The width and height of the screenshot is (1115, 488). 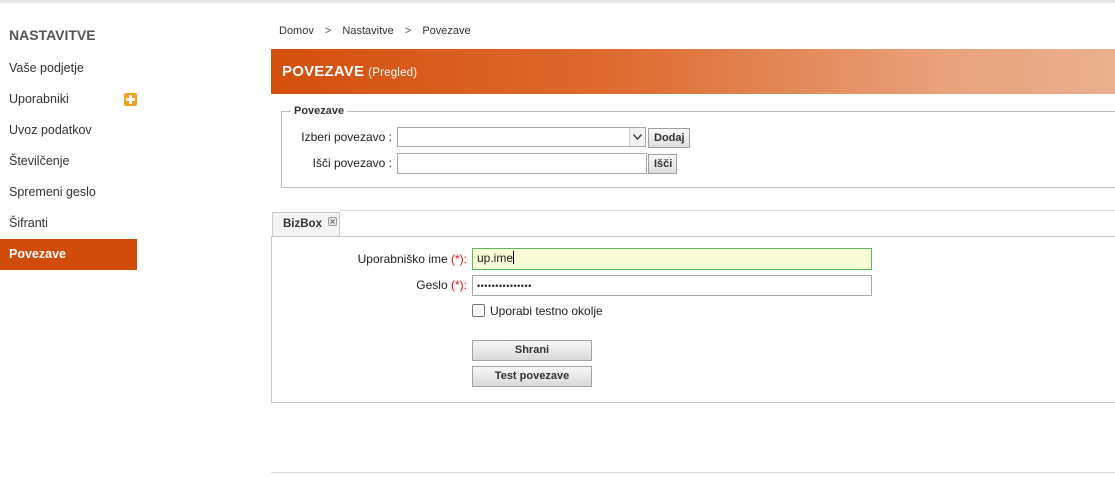 What do you see at coordinates (50, 130) in the screenshot?
I see `sidebar-item-label: Uvoz podatkov` at bounding box center [50, 130].